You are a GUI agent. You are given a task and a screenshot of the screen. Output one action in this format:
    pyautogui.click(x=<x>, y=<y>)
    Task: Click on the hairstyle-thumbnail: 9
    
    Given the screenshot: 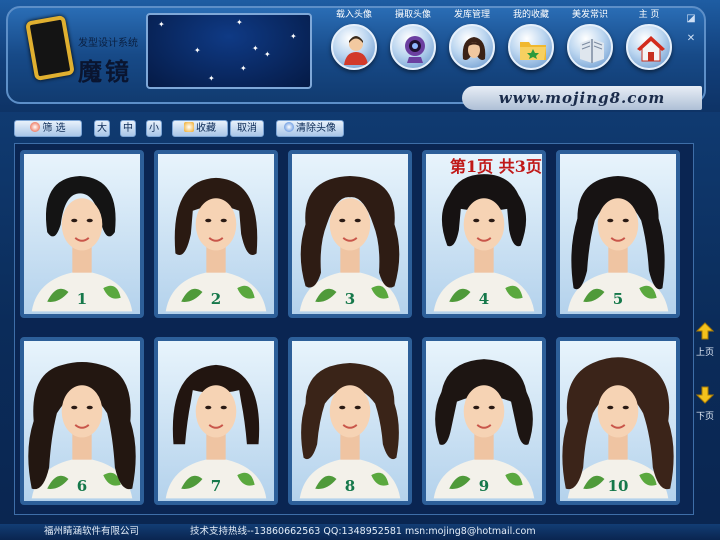 What is the action you would take?
    pyautogui.click(x=484, y=421)
    